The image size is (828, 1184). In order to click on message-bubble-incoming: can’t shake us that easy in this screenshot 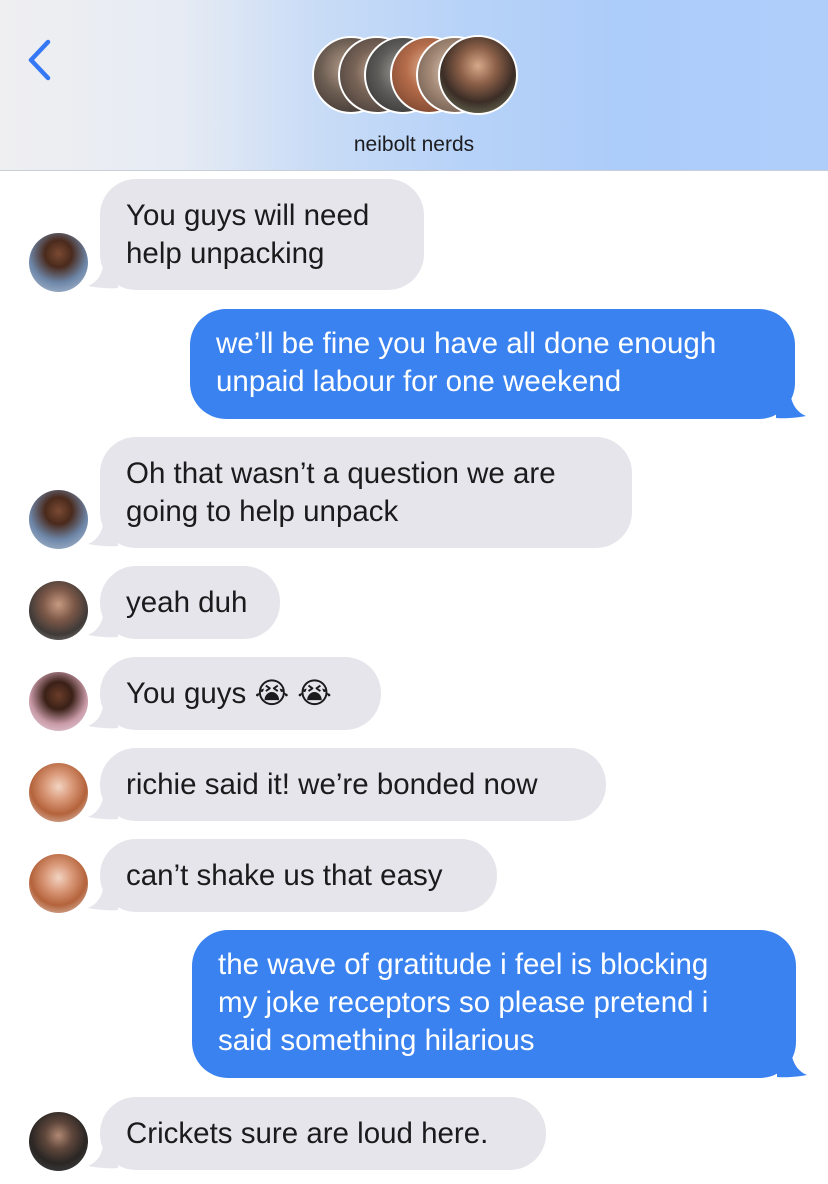, I will do `click(298, 875)`.